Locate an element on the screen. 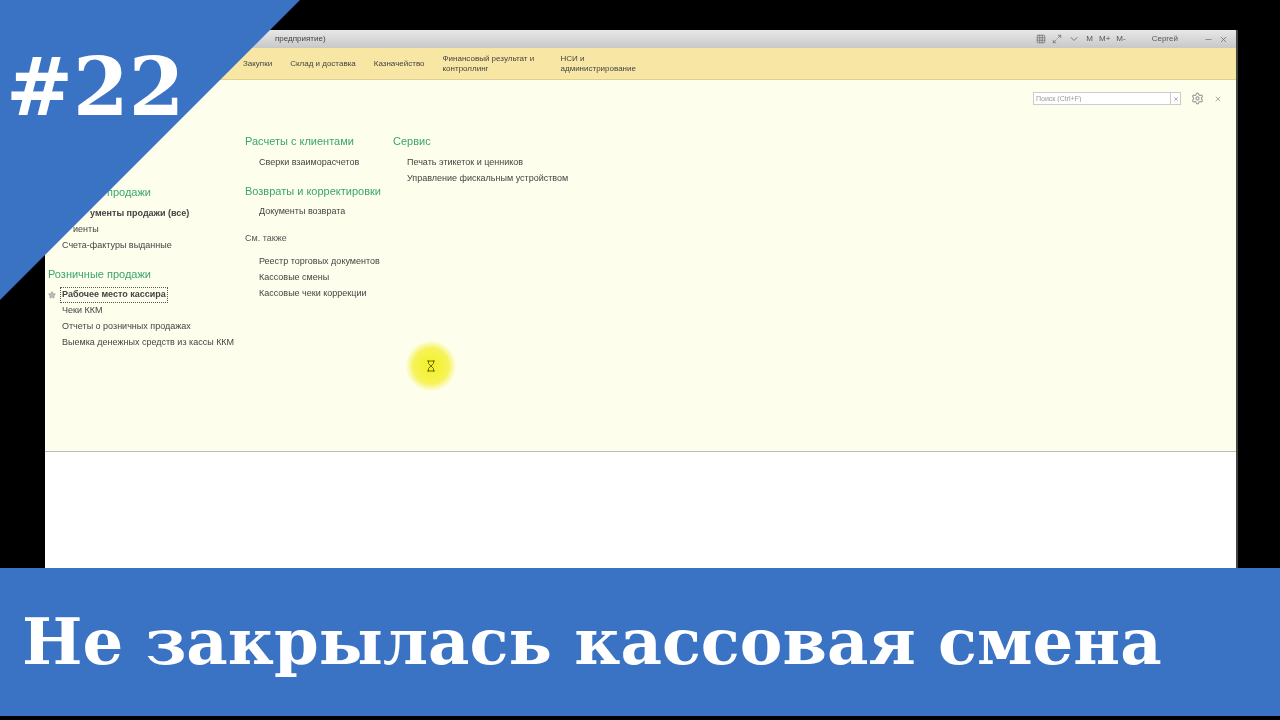 This screenshot has width=1280, height=720. group-heading: продажи is located at coordinates (129, 192).